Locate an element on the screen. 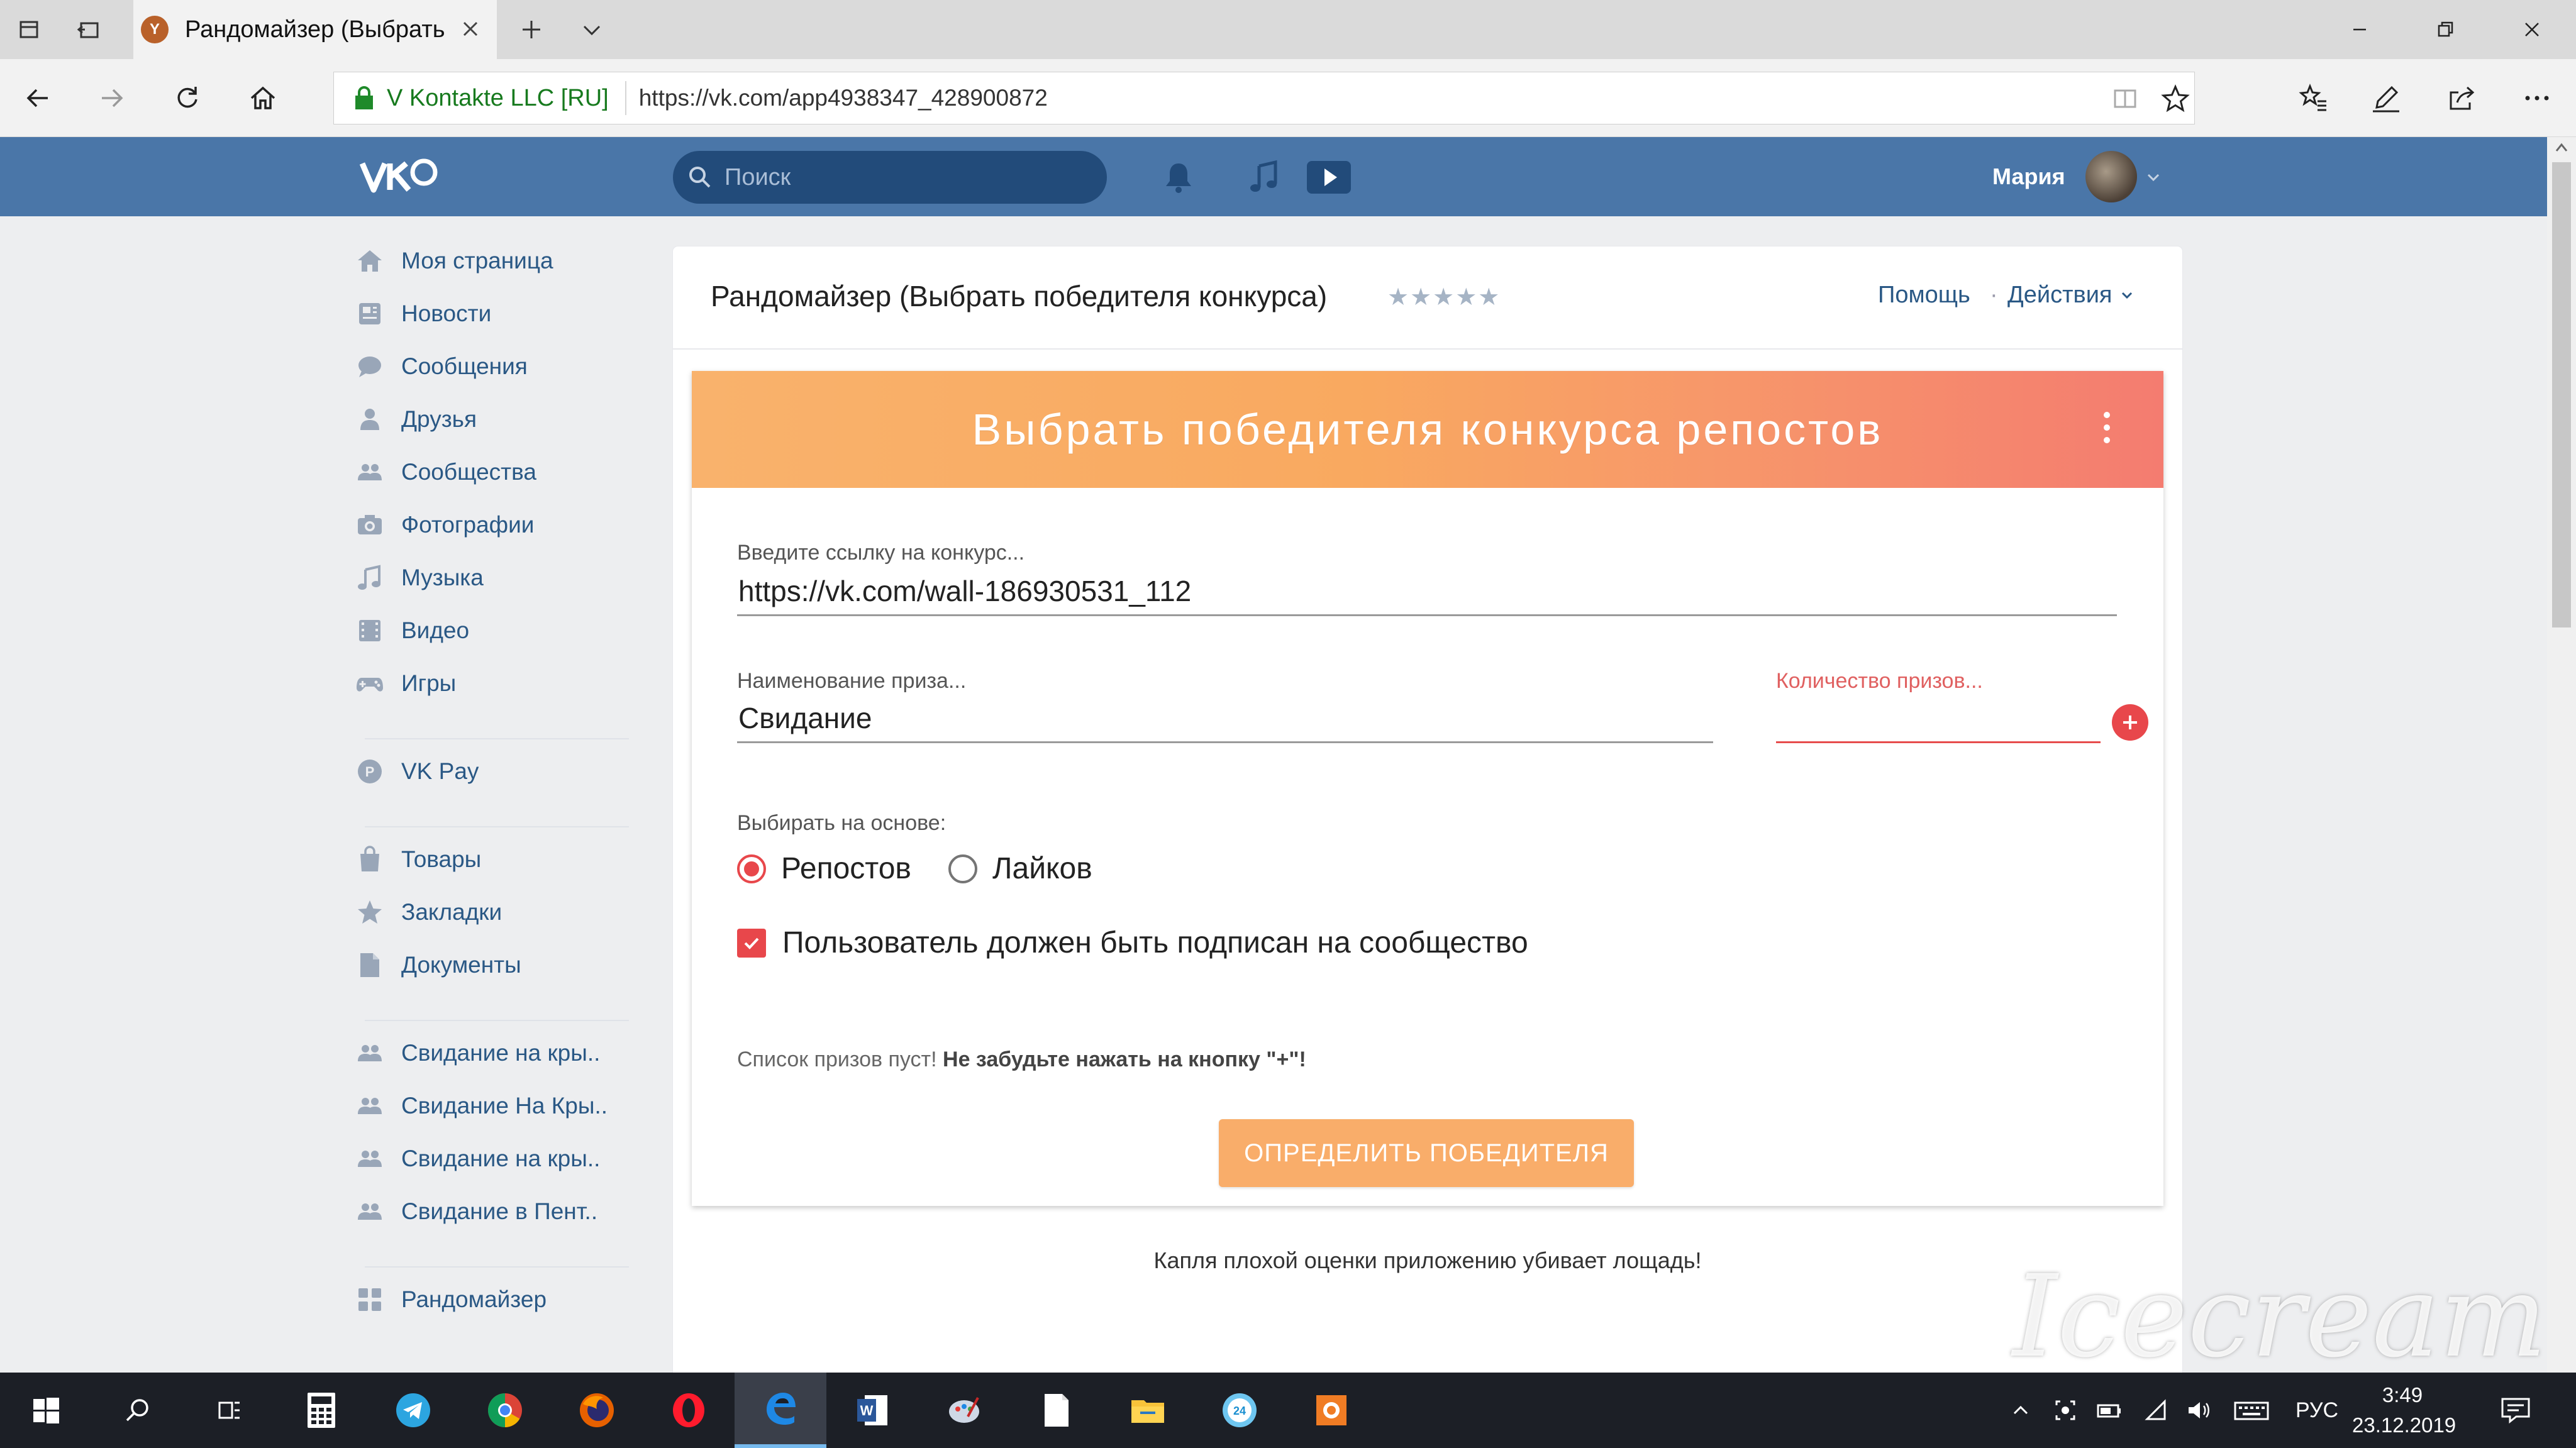 The width and height of the screenshot is (2576, 1448). sidebar-item-video: Видео is located at coordinates (496, 631).